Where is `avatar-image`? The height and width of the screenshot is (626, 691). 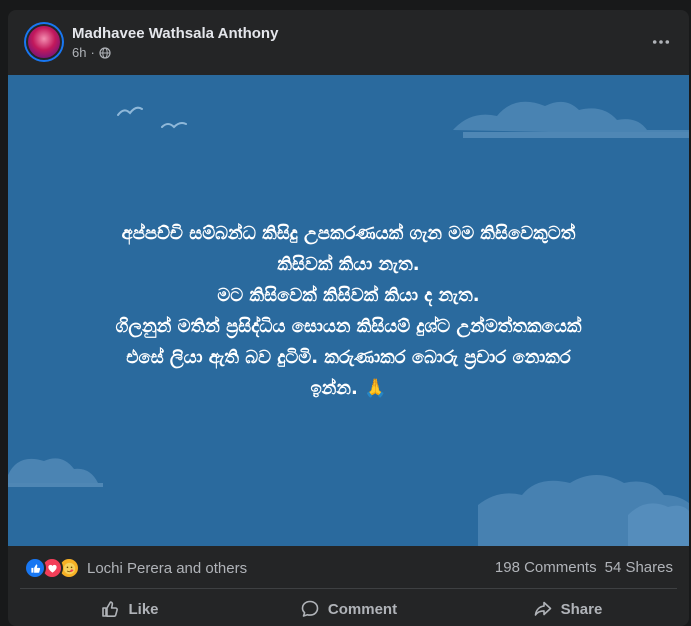 avatar-image is located at coordinates (44, 42).